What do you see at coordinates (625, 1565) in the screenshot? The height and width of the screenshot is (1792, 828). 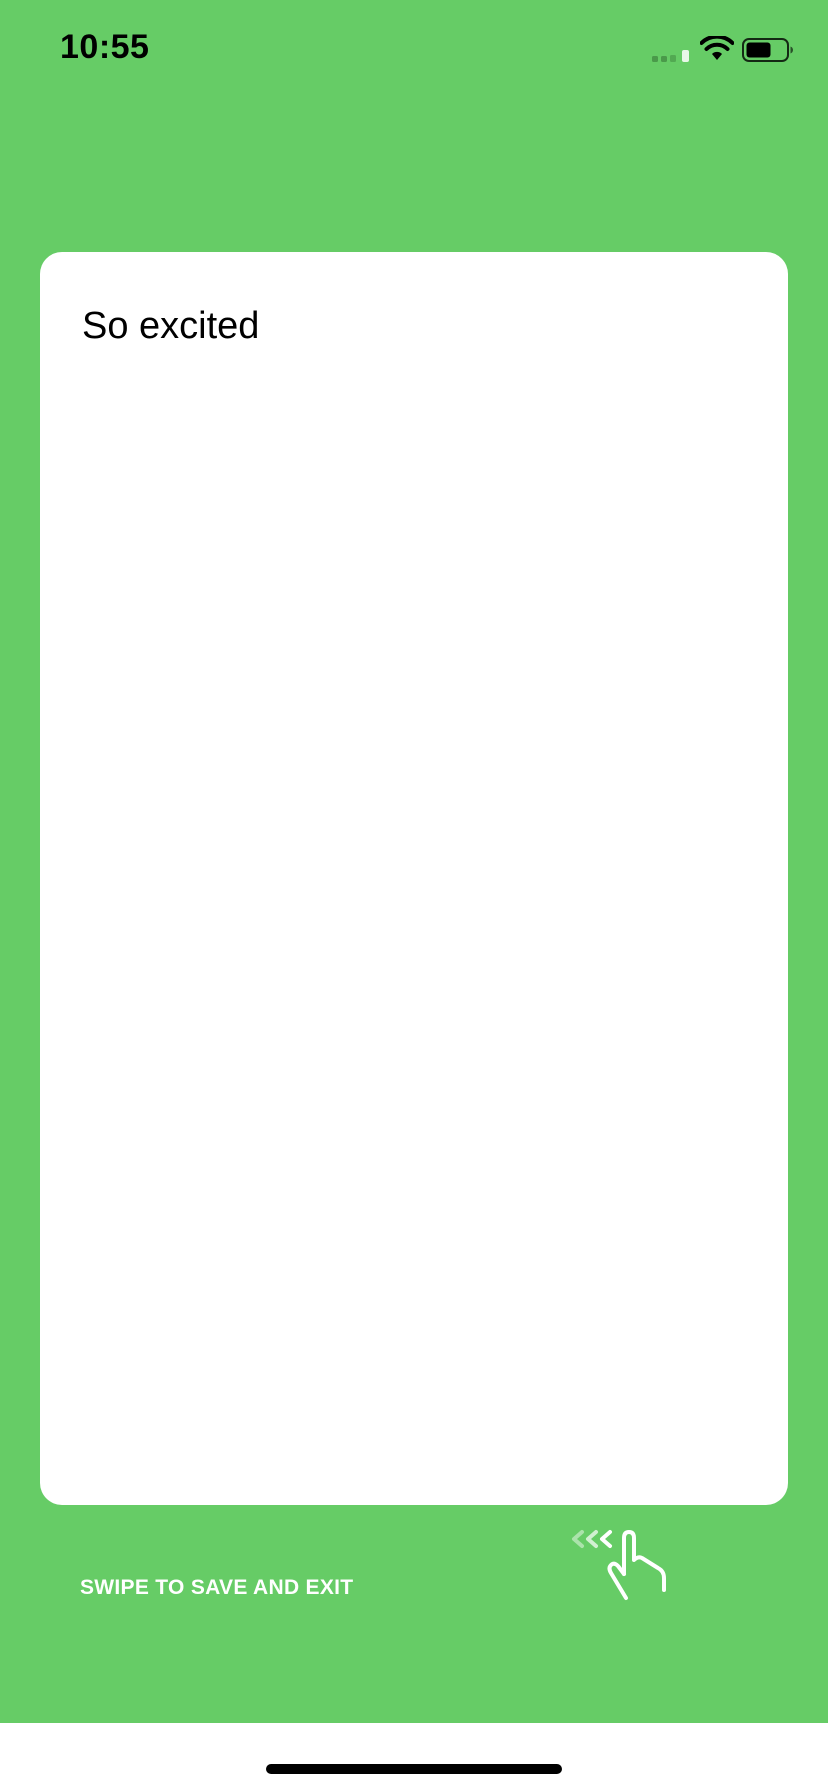 I see `swipe-left-hand-icon` at bounding box center [625, 1565].